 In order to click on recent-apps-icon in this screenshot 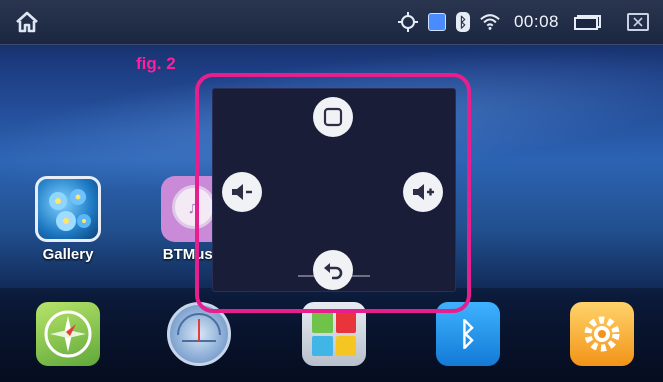, I will do `click(588, 22)`.